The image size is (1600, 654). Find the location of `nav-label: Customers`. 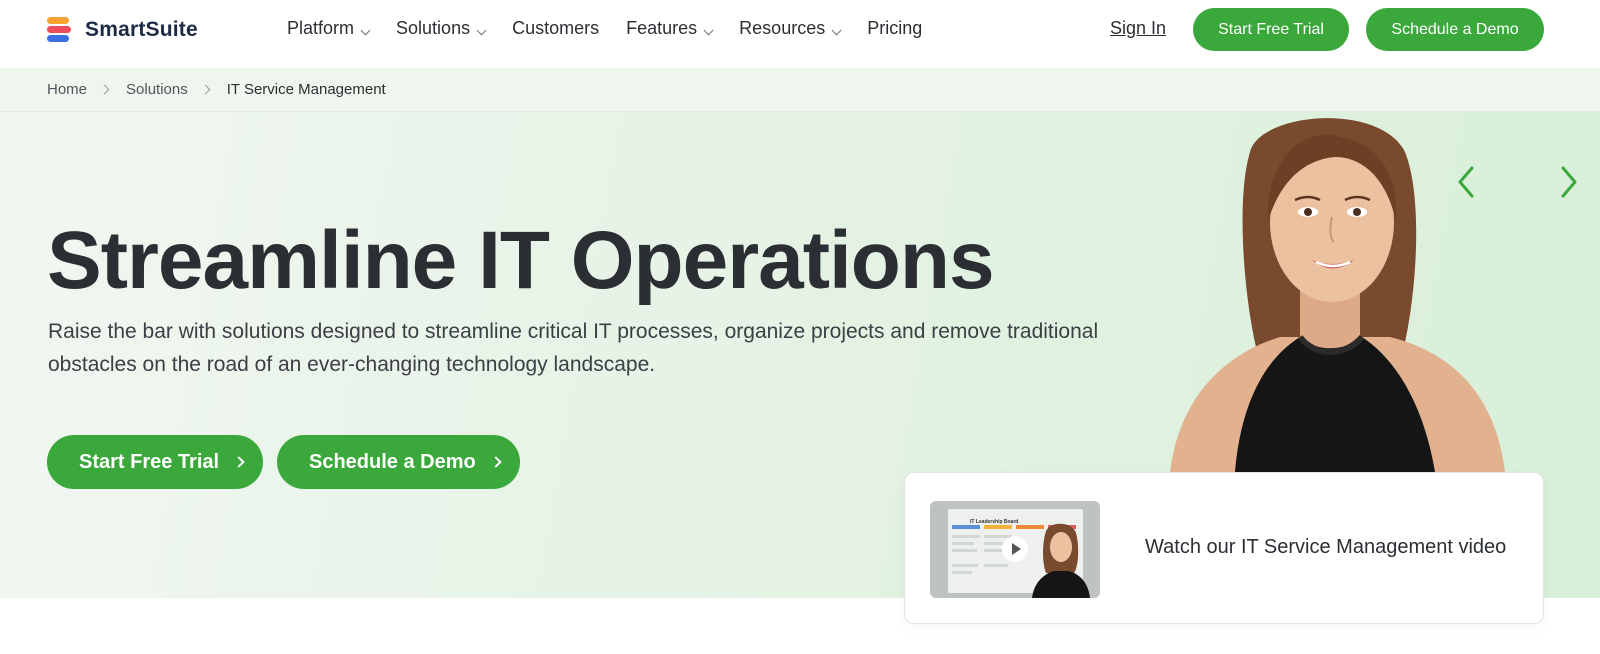

nav-label: Customers is located at coordinates (556, 28).